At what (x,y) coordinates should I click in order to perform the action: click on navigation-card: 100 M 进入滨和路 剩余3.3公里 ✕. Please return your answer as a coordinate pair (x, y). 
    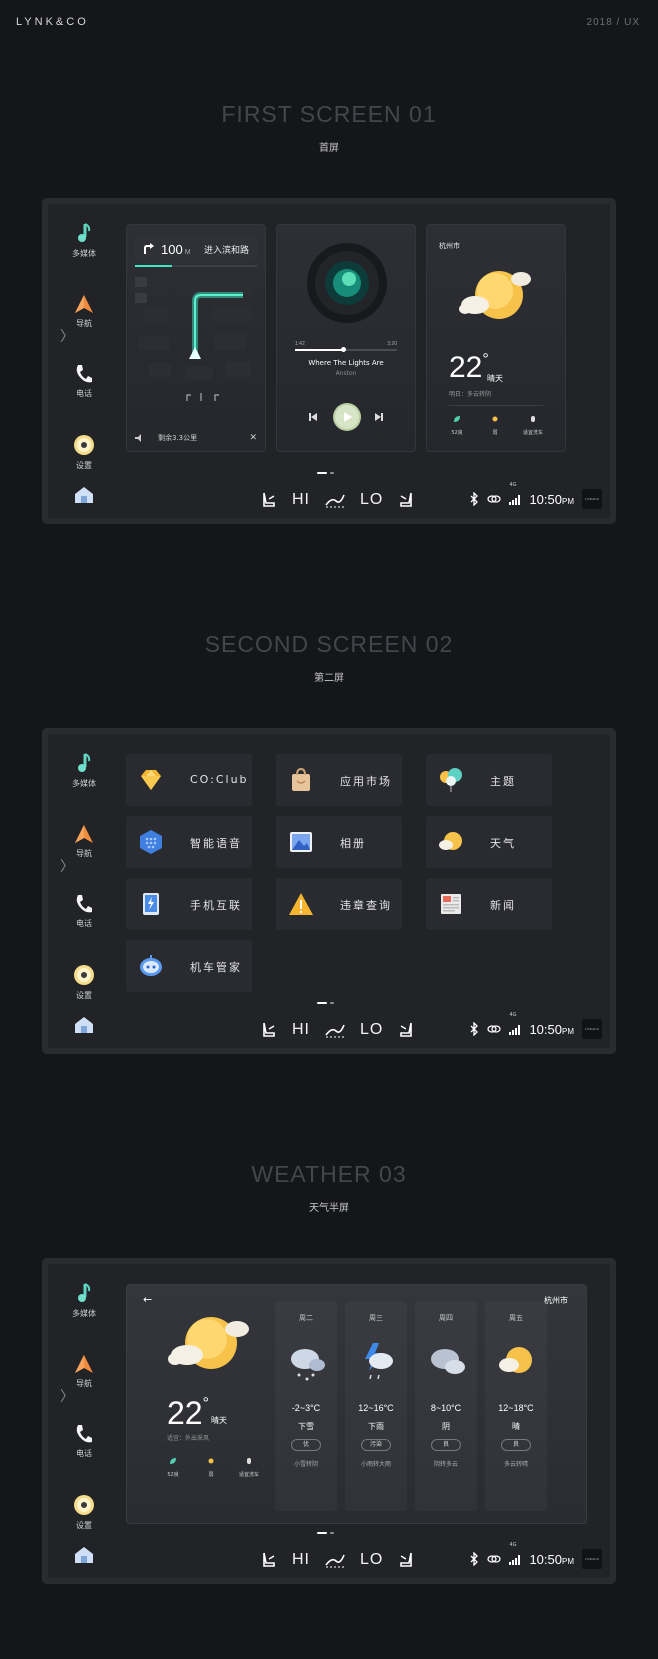
    Looking at the image, I should click on (196, 338).